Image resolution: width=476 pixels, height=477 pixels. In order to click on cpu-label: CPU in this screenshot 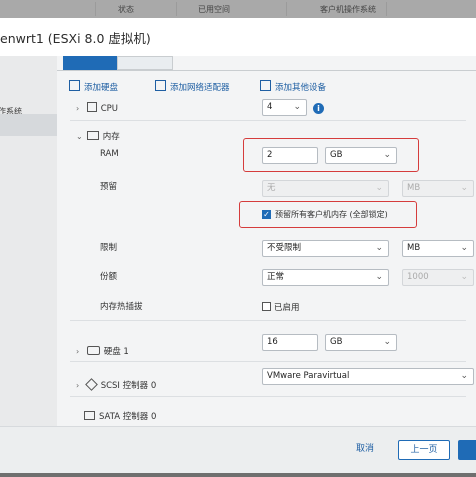, I will do `click(109, 109)`.